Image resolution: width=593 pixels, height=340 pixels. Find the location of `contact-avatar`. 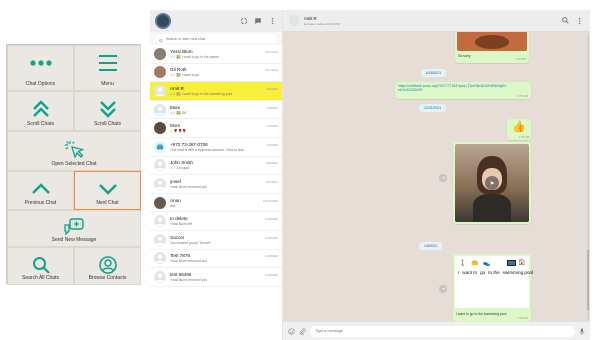

contact-avatar is located at coordinates (294, 20).